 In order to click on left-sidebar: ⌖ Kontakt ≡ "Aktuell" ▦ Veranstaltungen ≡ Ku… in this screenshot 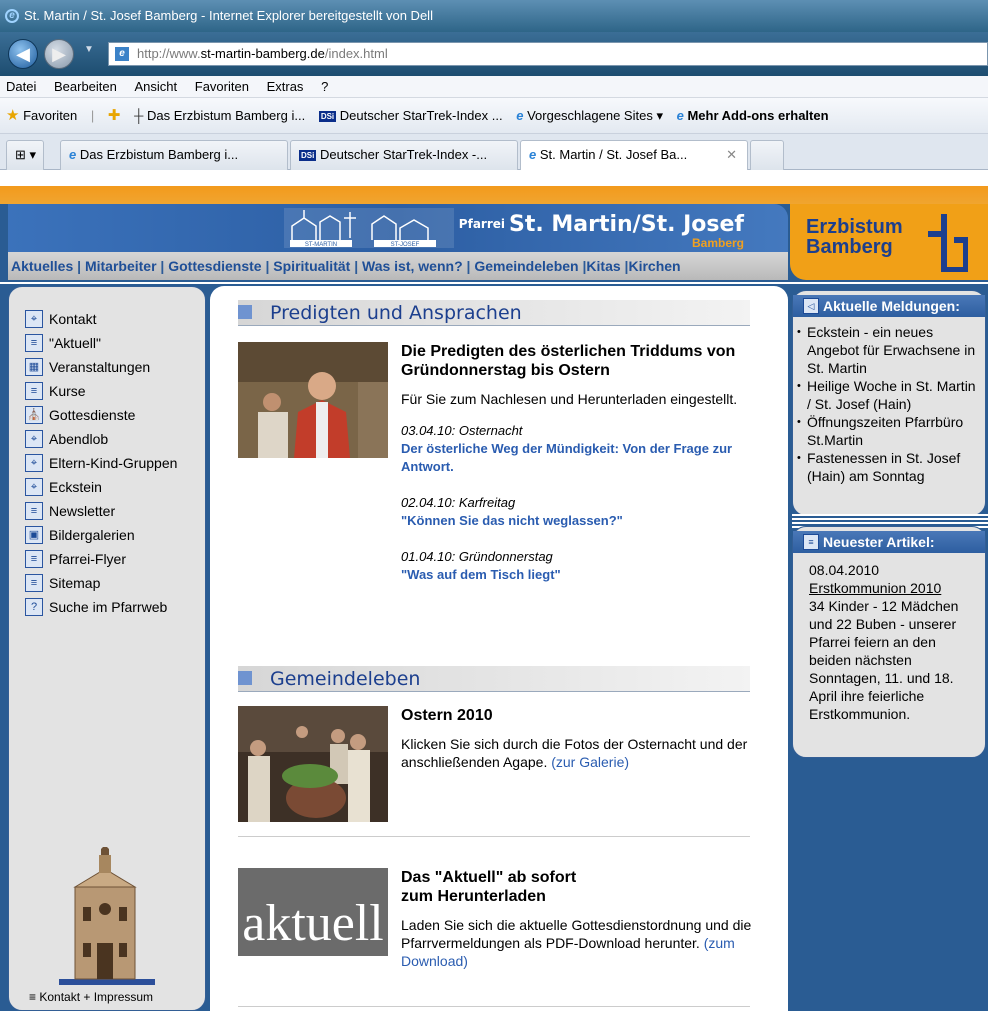, I will do `click(107, 648)`.